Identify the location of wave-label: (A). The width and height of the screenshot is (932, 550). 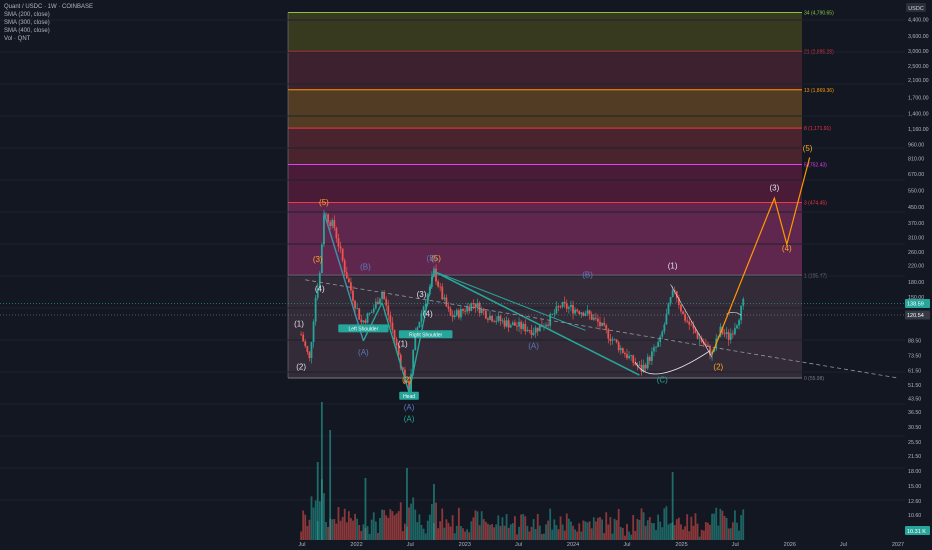
(533, 346).